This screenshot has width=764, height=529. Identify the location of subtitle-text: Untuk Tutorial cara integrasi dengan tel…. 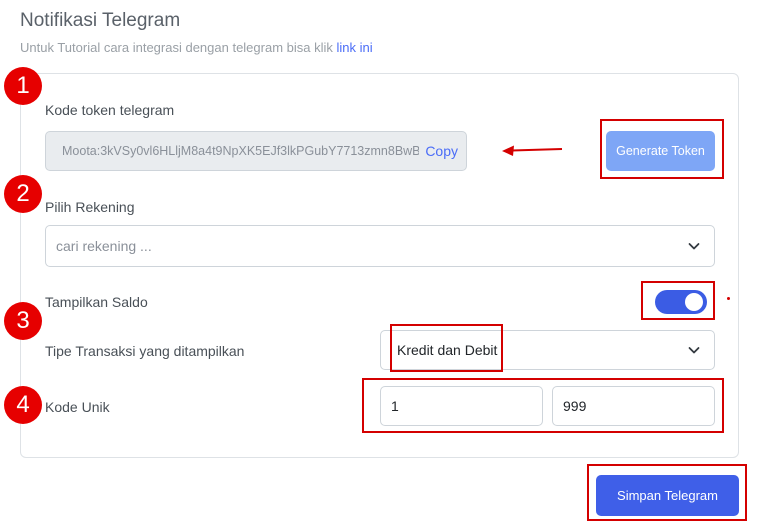
(176, 47).